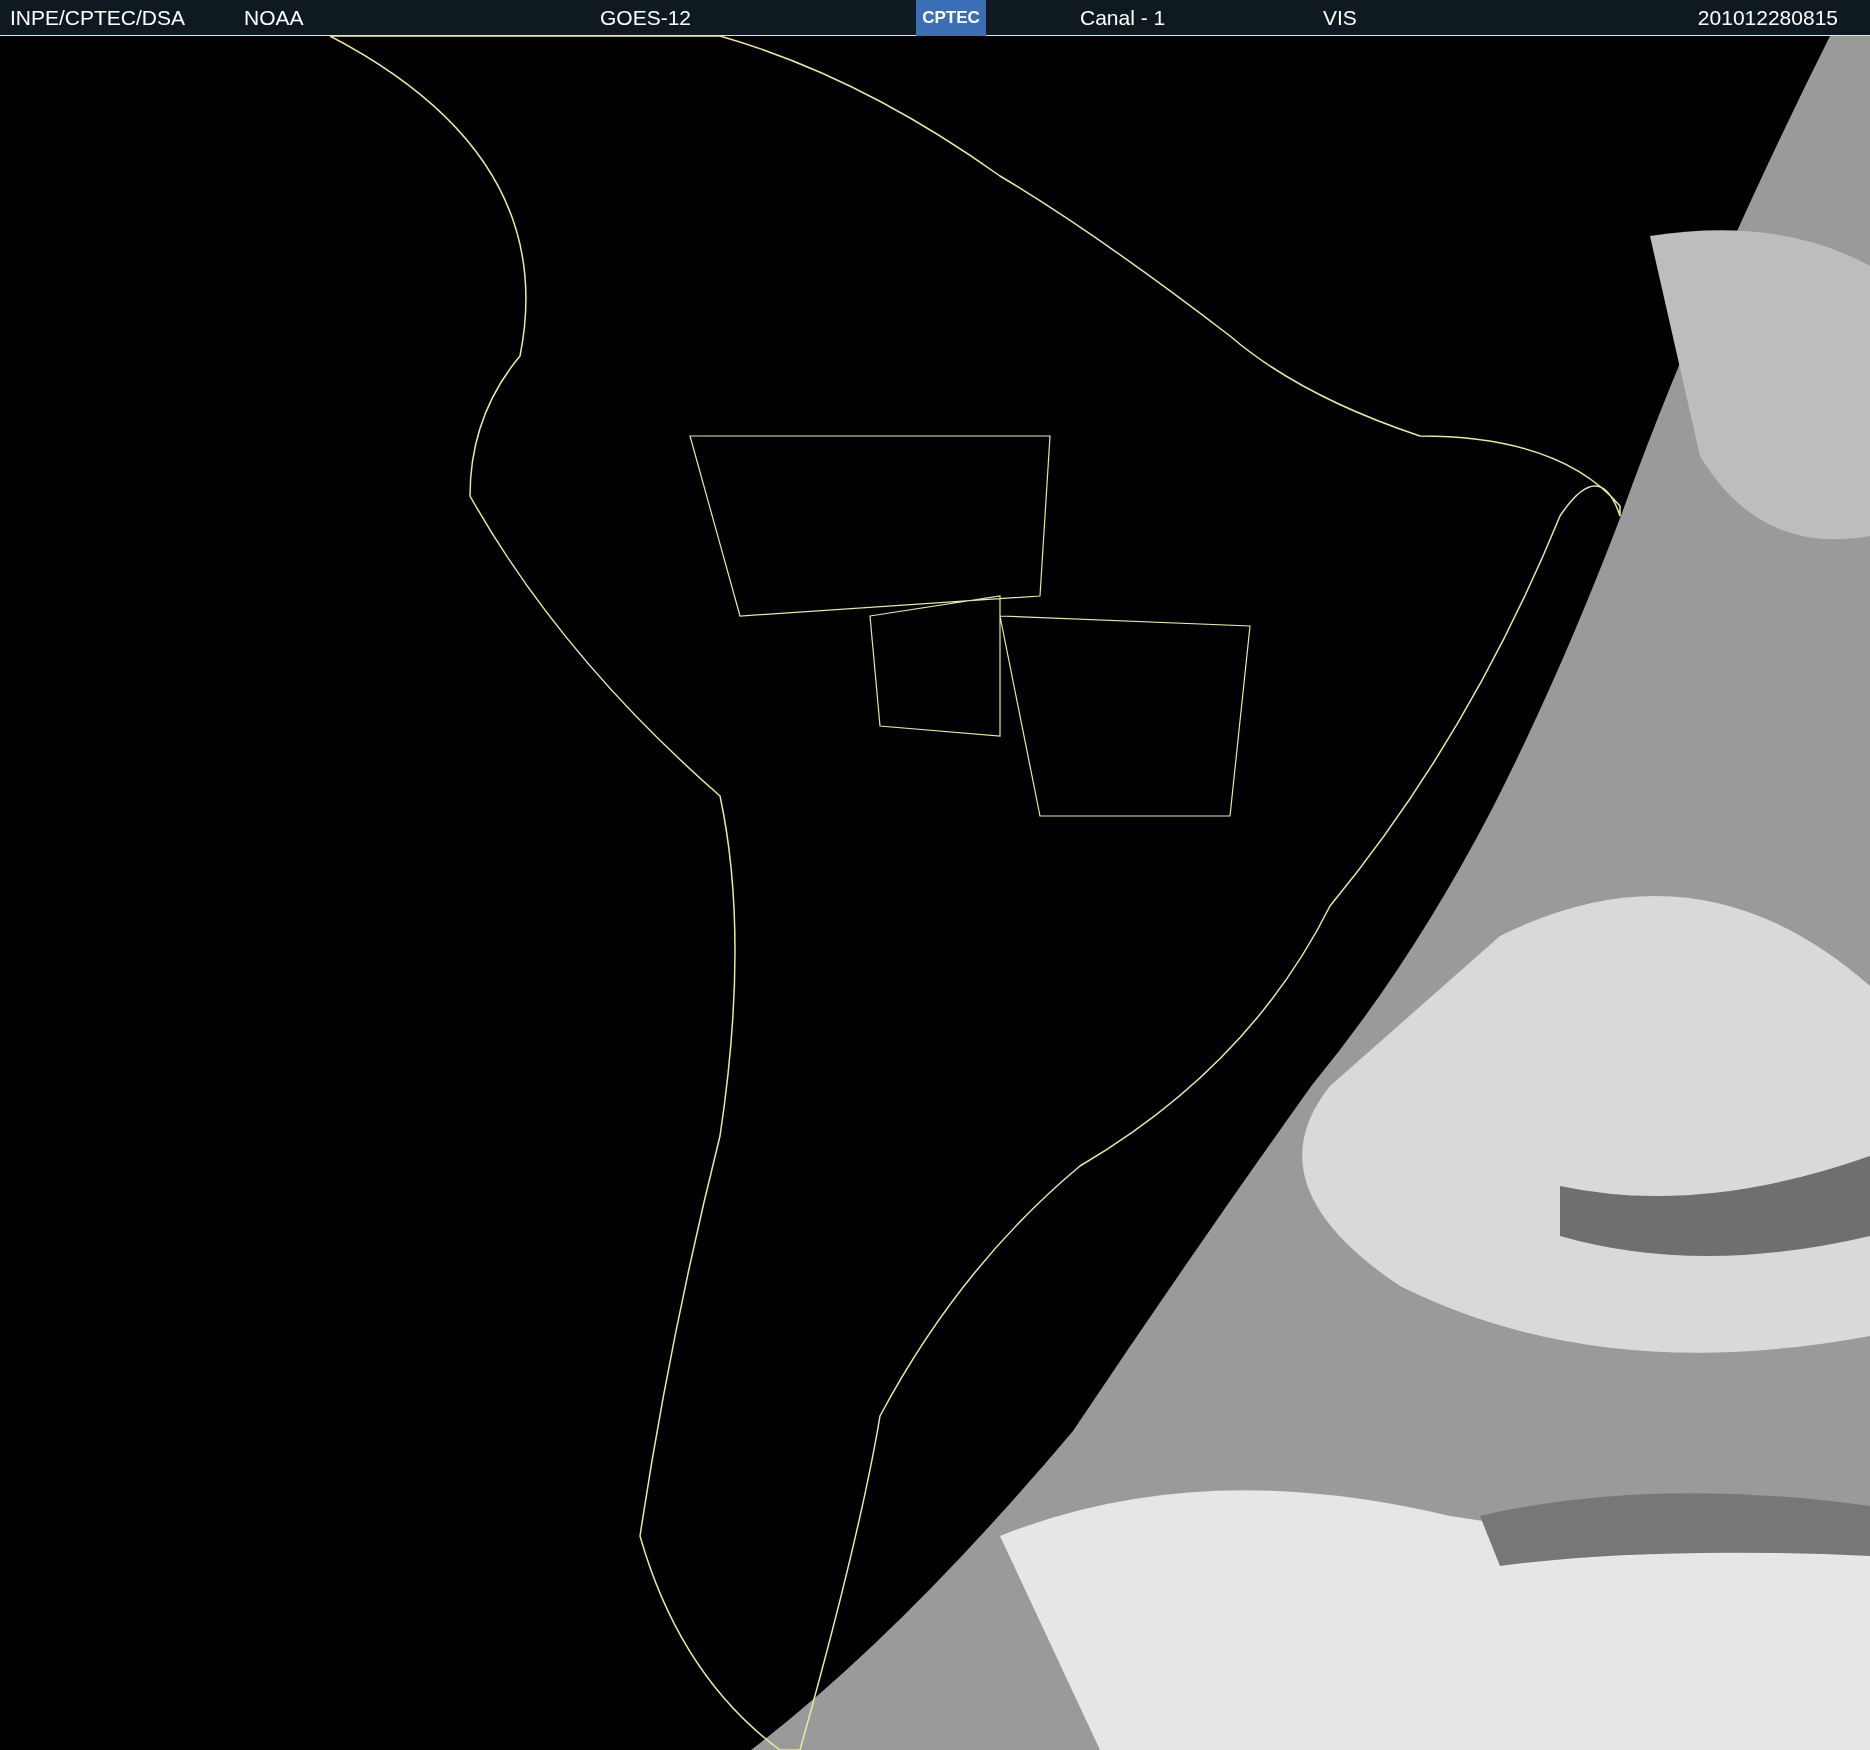 The image size is (1870, 1750). What do you see at coordinates (1767, 17) in the screenshot?
I see `timestamp-label: 201012280815` at bounding box center [1767, 17].